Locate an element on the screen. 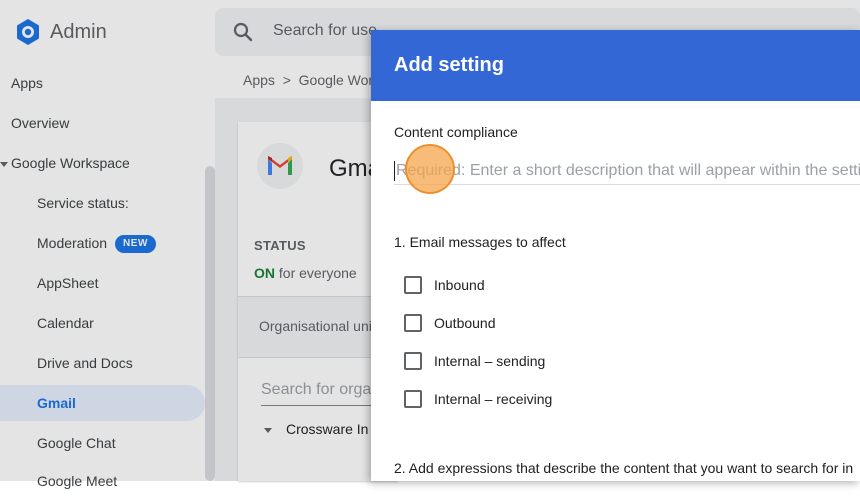 This screenshot has width=860, height=499. checkbox-outbound: Outbound is located at coordinates (450, 323).